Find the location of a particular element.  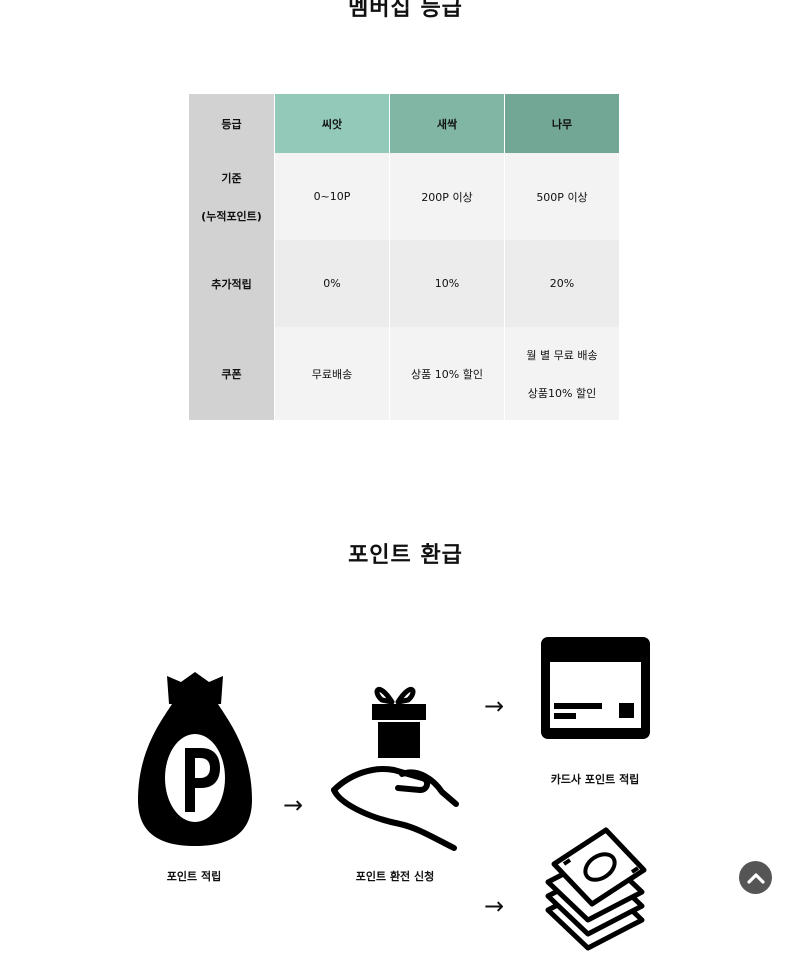

money-bag-p-icon is located at coordinates (195, 759).